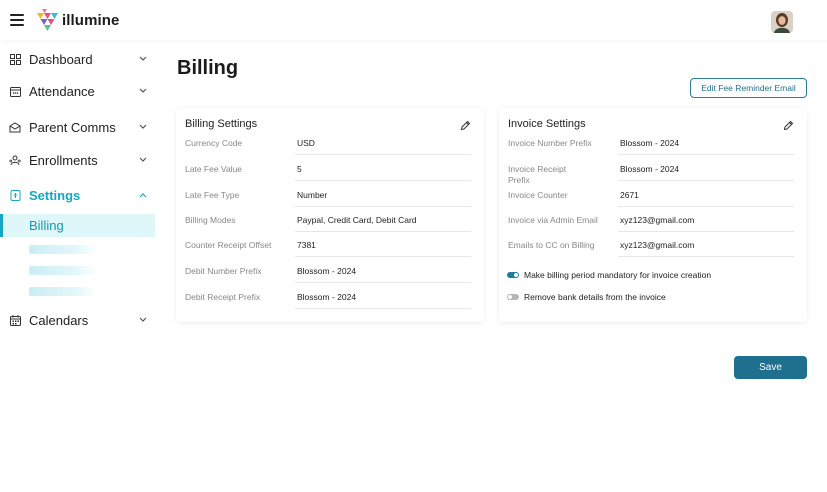 The image size is (827, 492). Describe the element at coordinates (538, 195) in the screenshot. I see `invoice-row-label: Invoice Counter` at that location.